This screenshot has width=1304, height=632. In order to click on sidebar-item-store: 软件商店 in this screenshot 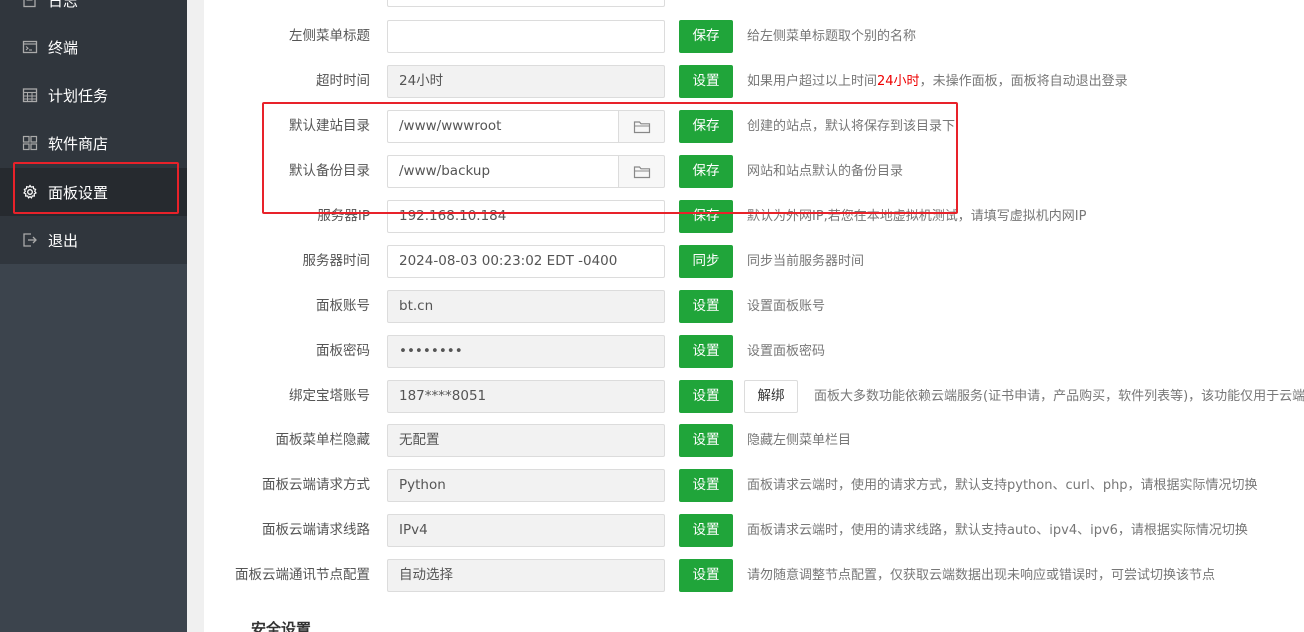, I will do `click(93, 143)`.